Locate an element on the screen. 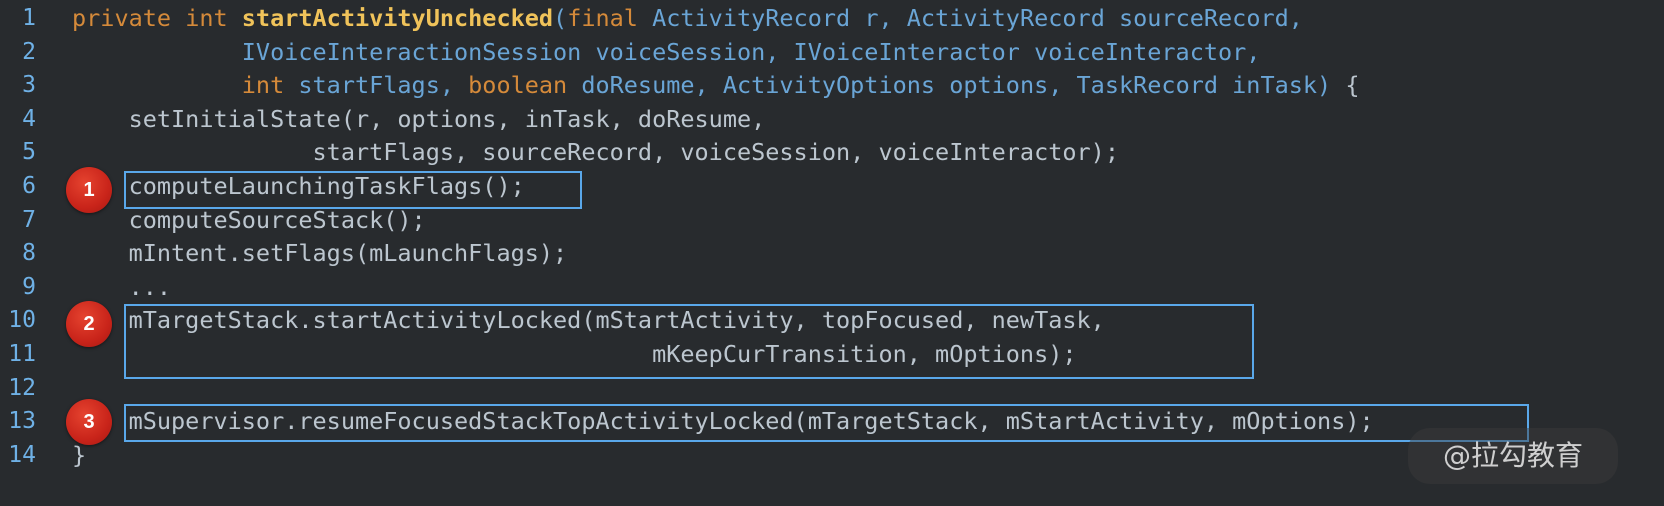 This screenshot has width=1664, height=506. code-text: mIntent.setFlags(mLaunchFlags); is located at coordinates (320, 253).